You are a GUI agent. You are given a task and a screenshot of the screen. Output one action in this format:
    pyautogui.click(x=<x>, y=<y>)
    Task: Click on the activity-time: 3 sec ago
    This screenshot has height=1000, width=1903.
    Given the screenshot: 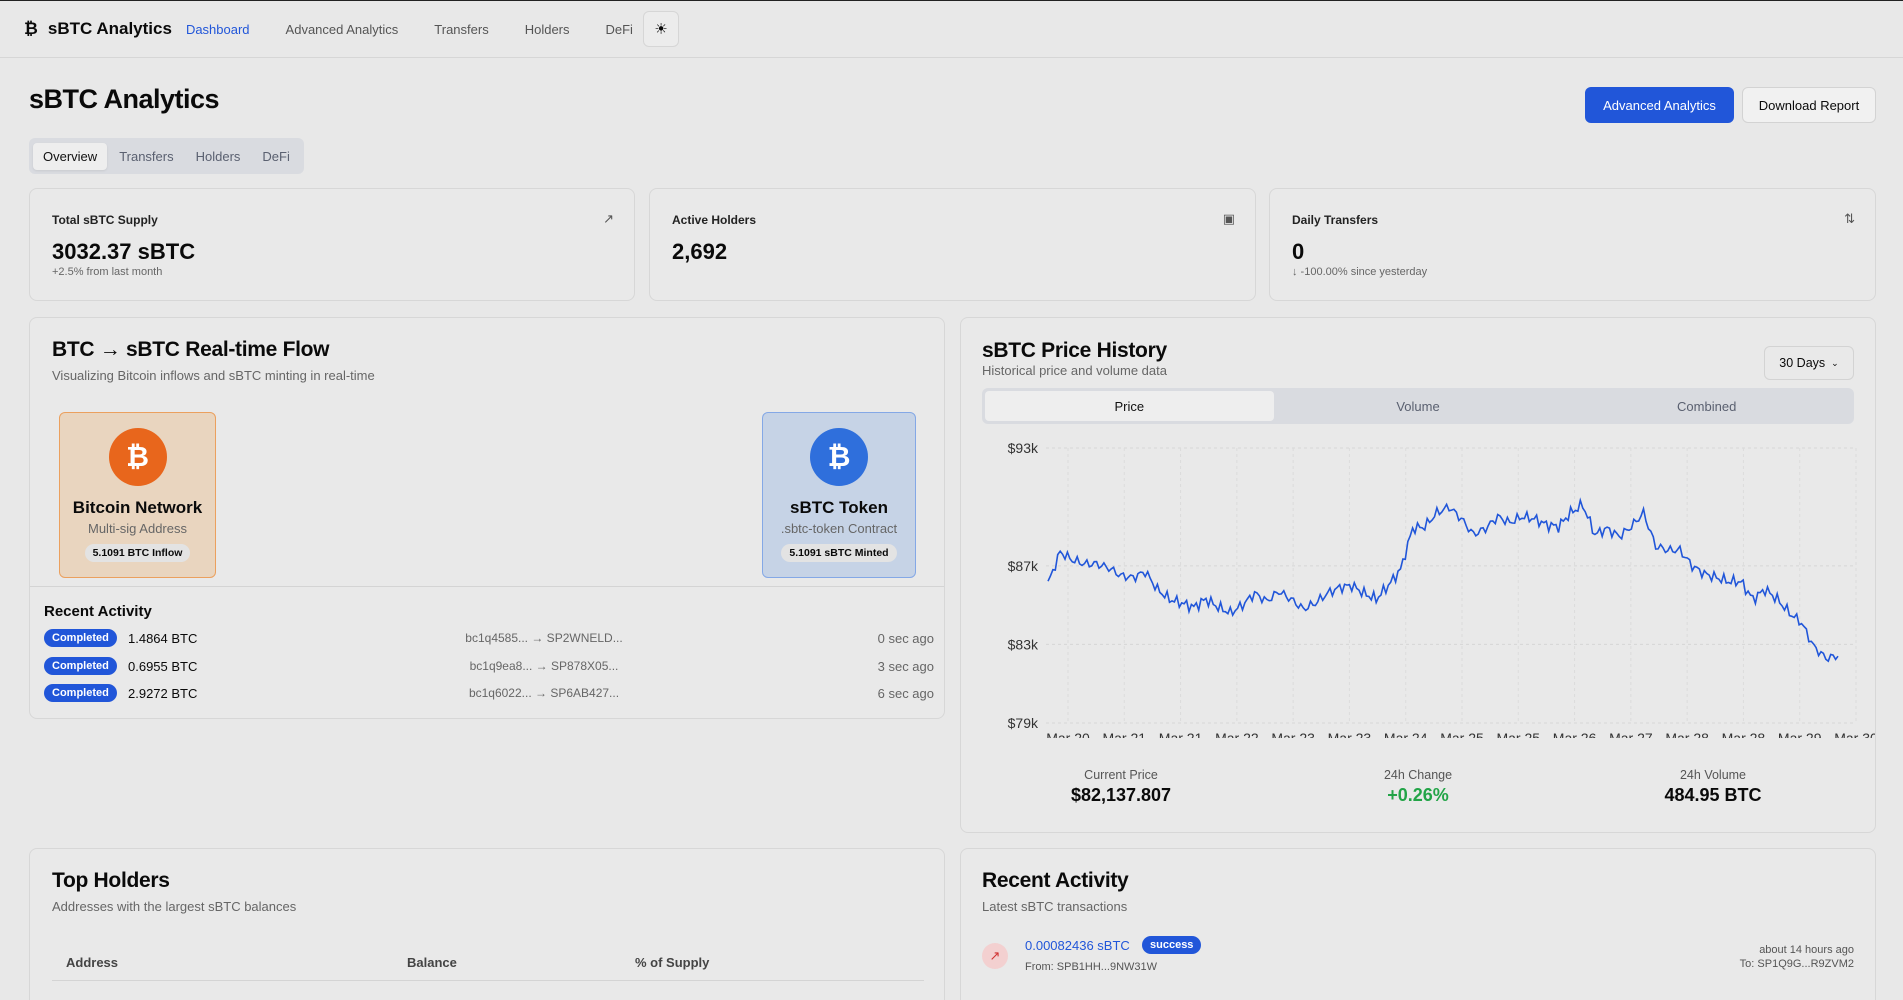 What is the action you would take?
    pyautogui.click(x=905, y=666)
    